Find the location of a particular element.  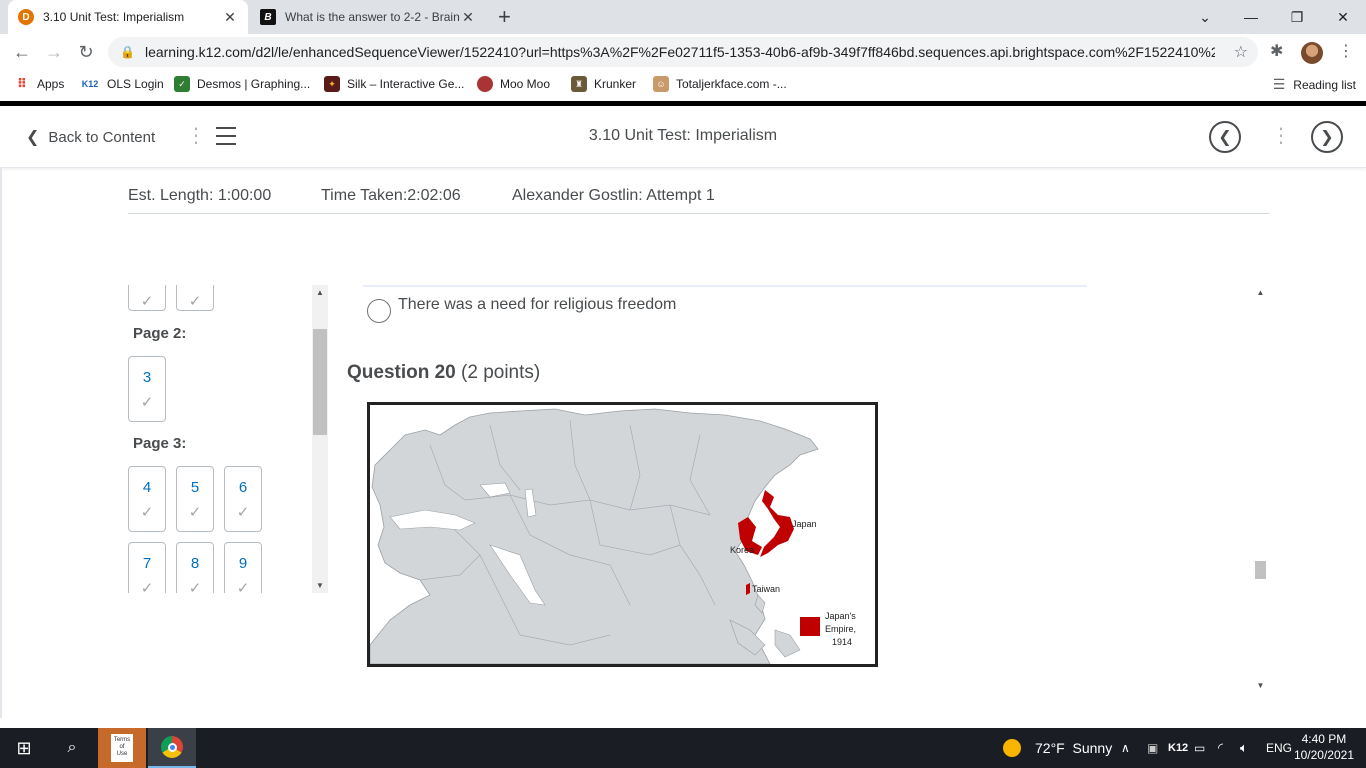

question-nav-box-5: 5 ✓ is located at coordinates (195, 499).